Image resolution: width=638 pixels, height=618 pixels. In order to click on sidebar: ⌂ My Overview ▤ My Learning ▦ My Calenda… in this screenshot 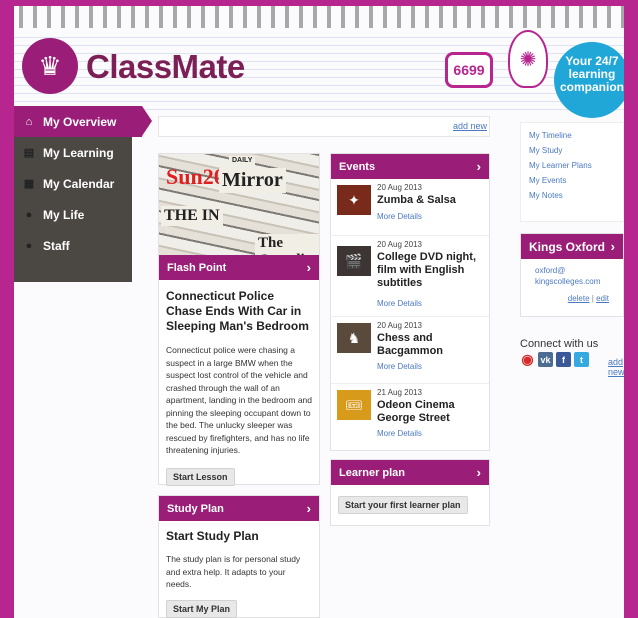, I will do `click(83, 194)`.